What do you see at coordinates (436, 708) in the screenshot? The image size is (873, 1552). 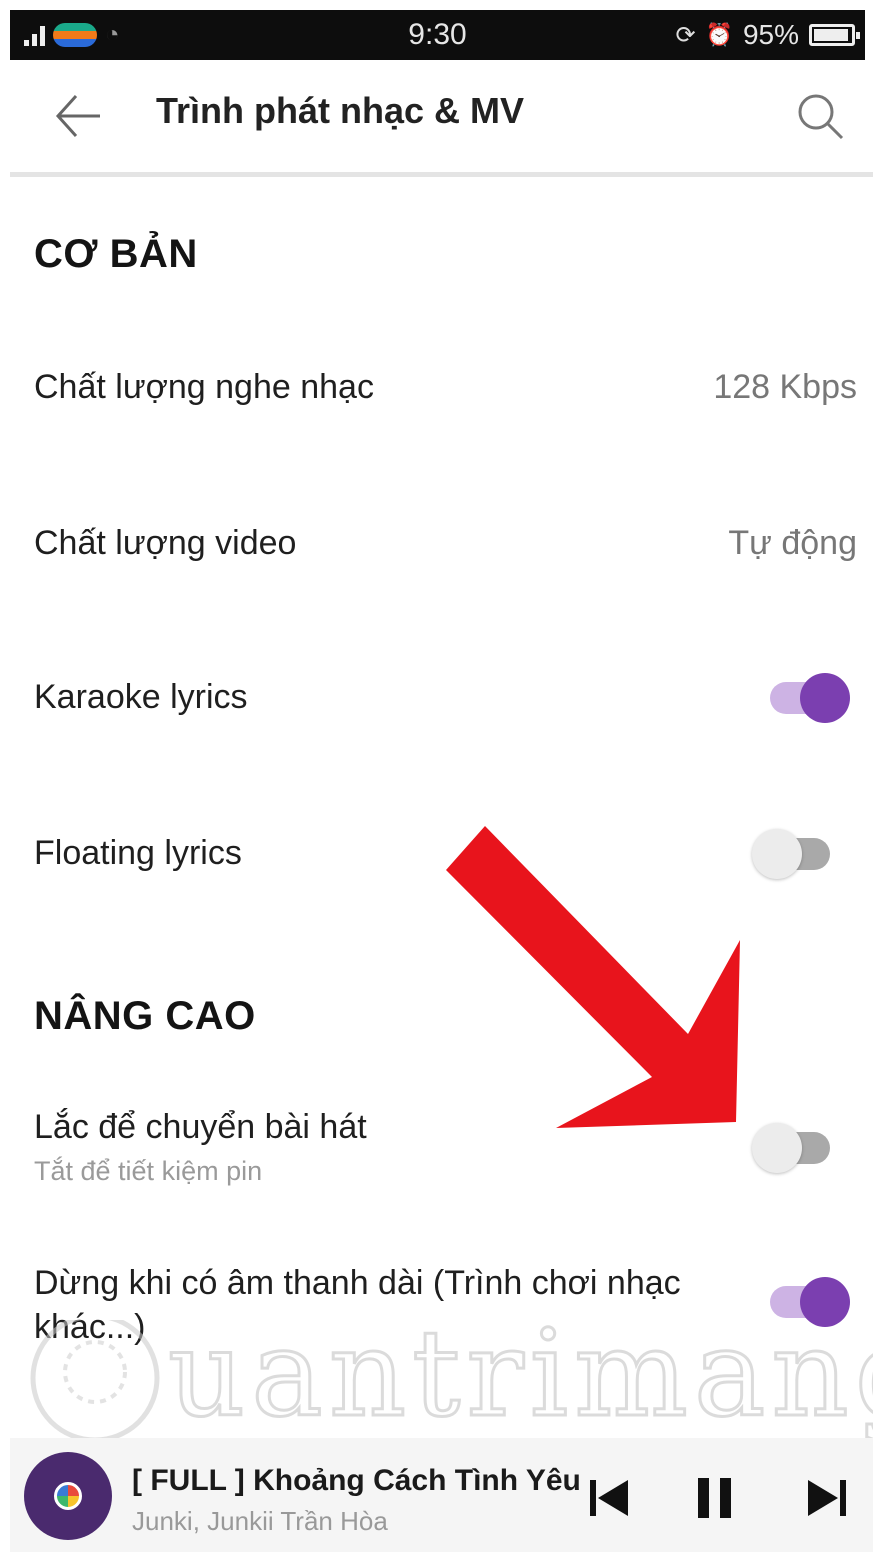 I see `setting-karaoke-lyrics: Karaoke lyrics` at bounding box center [436, 708].